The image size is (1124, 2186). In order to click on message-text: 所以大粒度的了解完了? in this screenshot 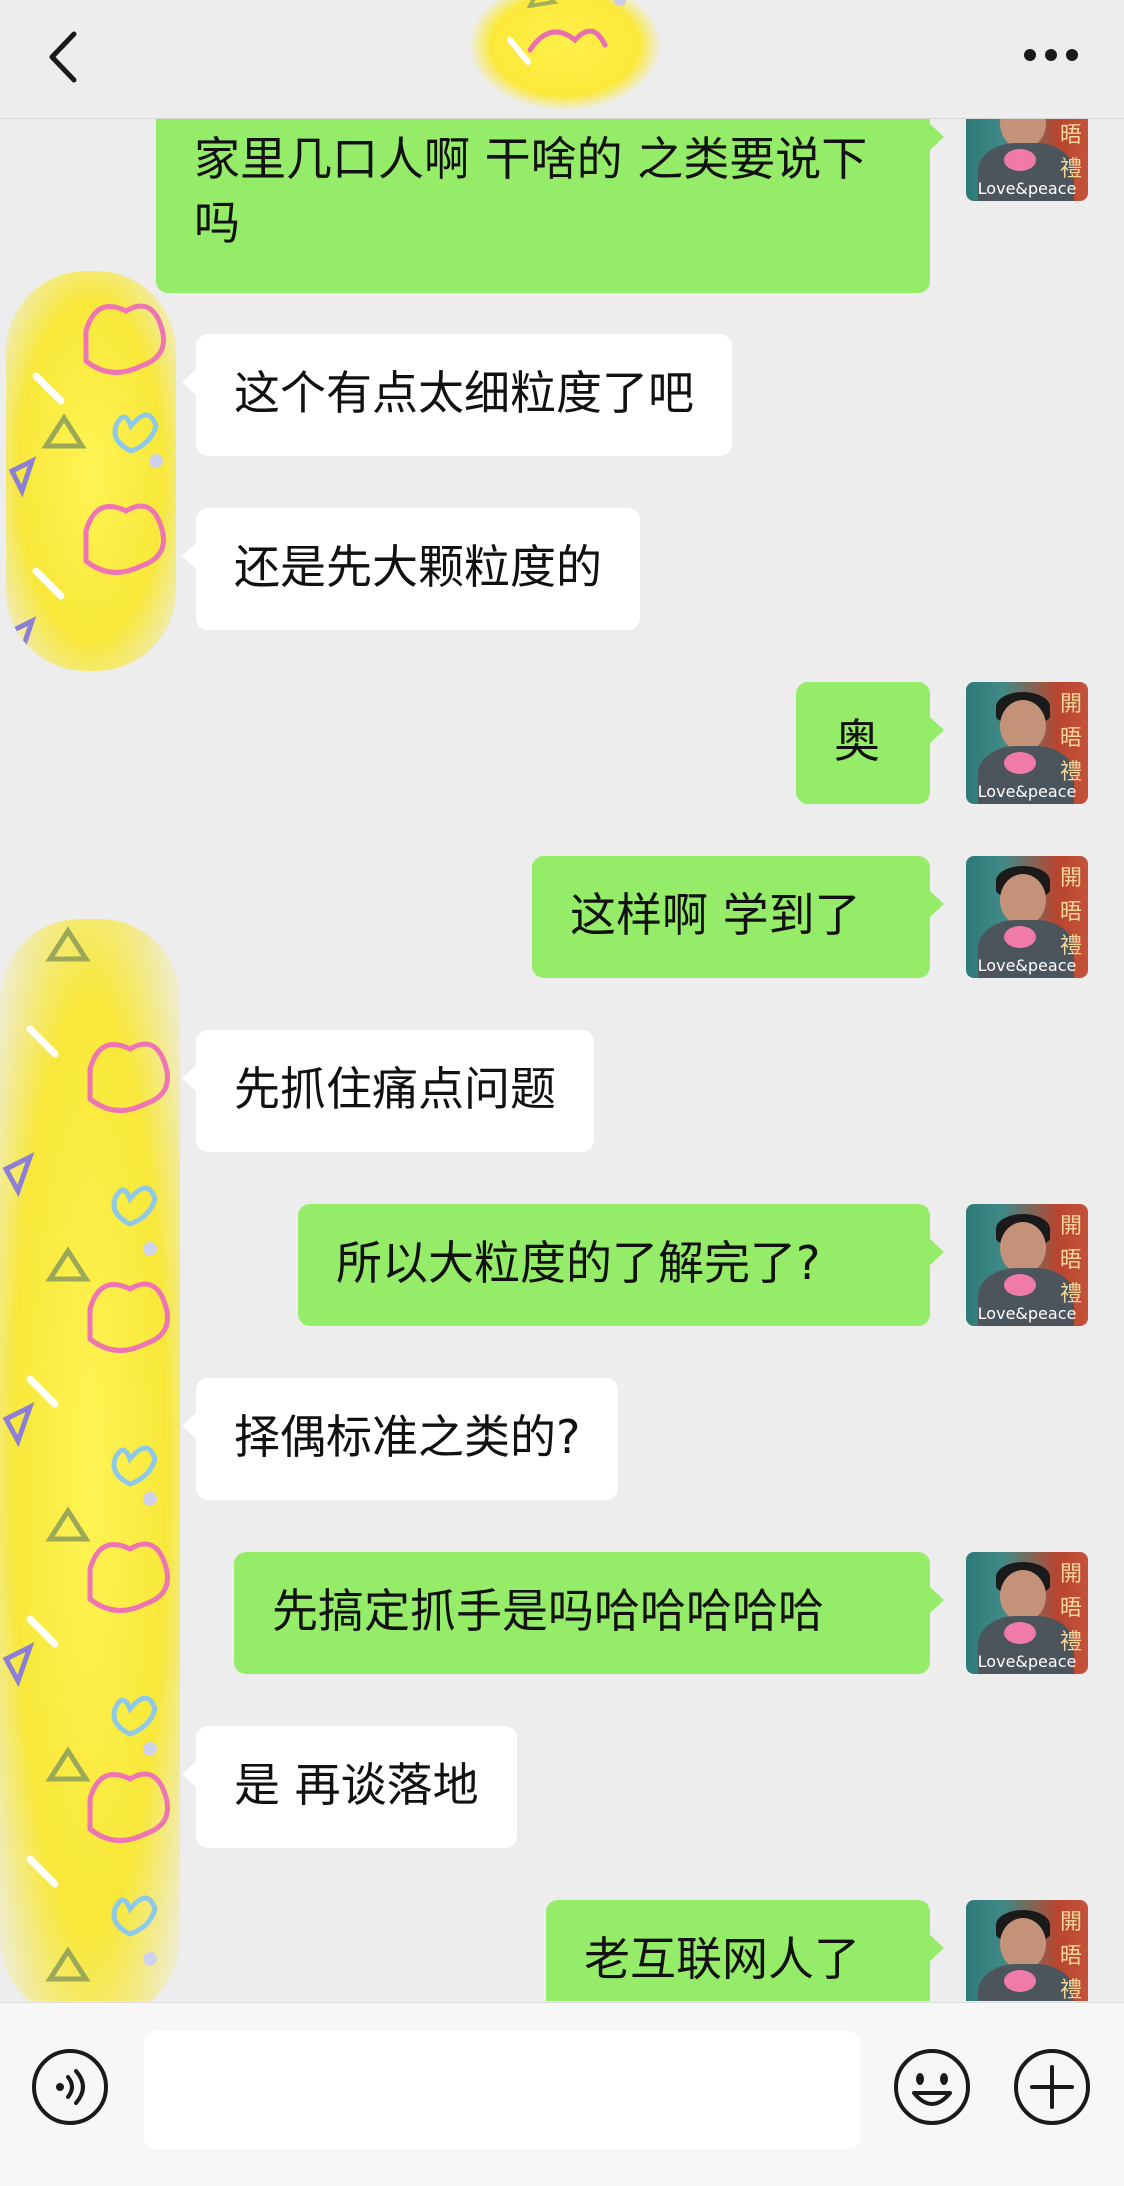, I will do `click(578, 1263)`.